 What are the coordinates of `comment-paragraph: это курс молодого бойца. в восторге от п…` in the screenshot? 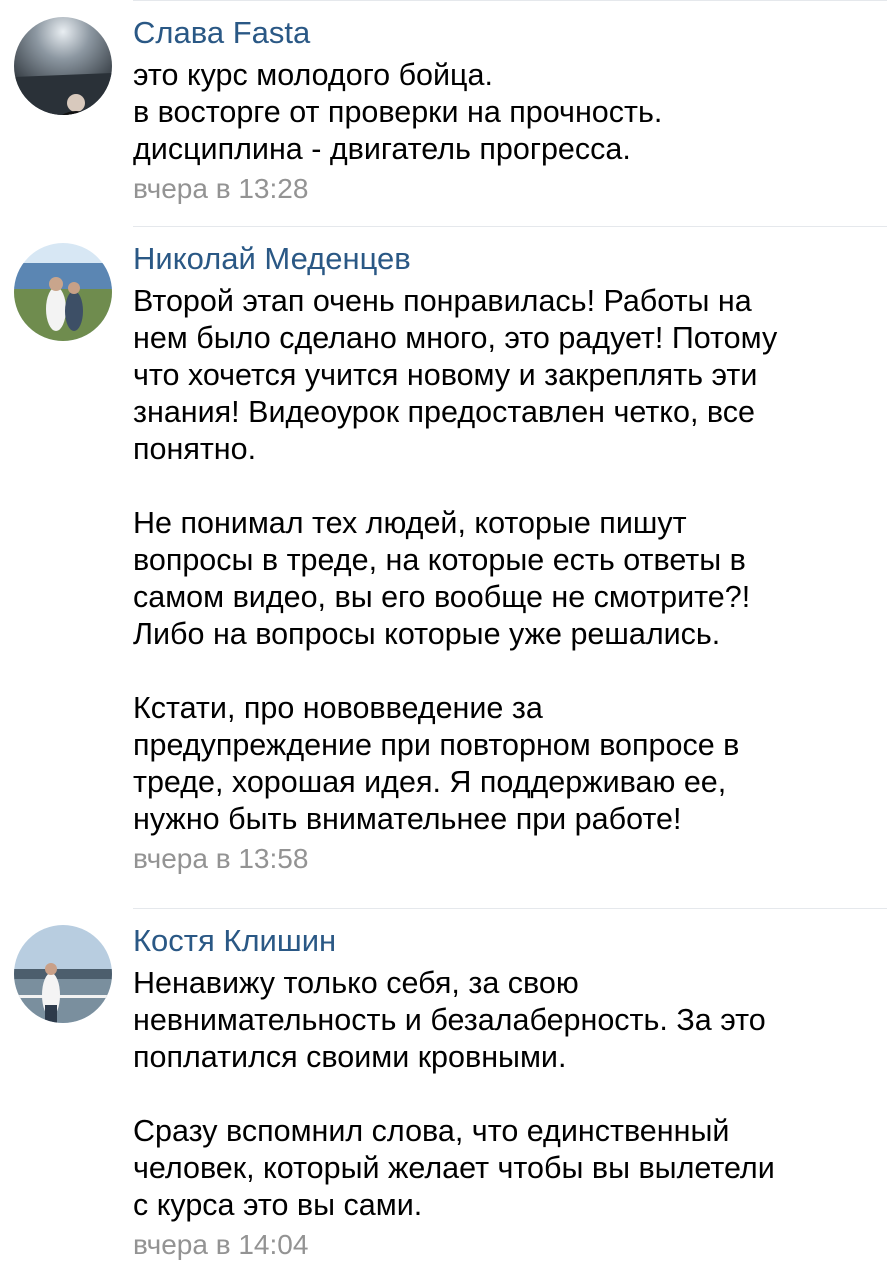 It's located at (398, 112).